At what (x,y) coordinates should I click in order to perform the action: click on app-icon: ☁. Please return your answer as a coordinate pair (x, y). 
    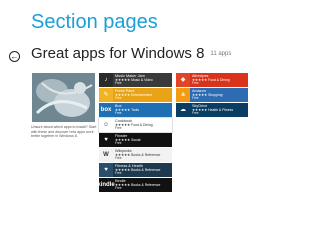
    Looking at the image, I should click on (183, 110).